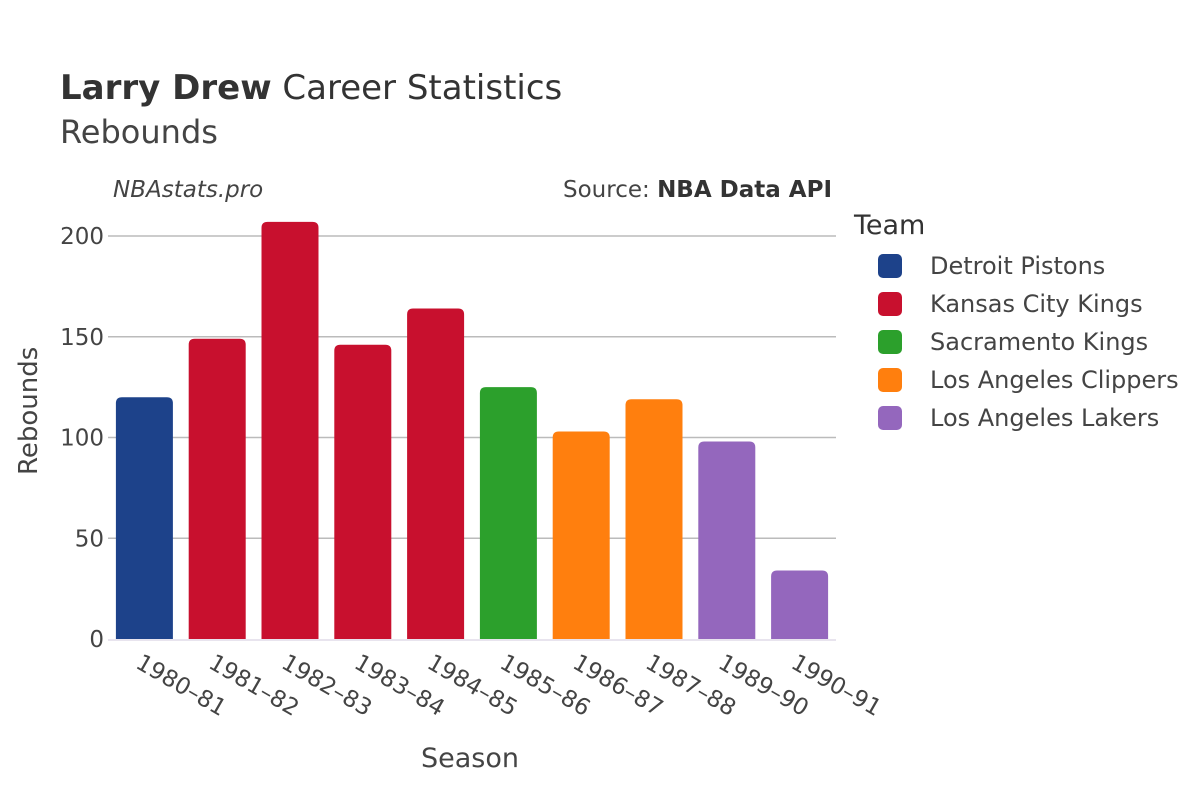 Image resolution: width=1200 pixels, height=800 pixels. What do you see at coordinates (29, 410) in the screenshot?
I see `y-axis-label: Rebounds` at bounding box center [29, 410].